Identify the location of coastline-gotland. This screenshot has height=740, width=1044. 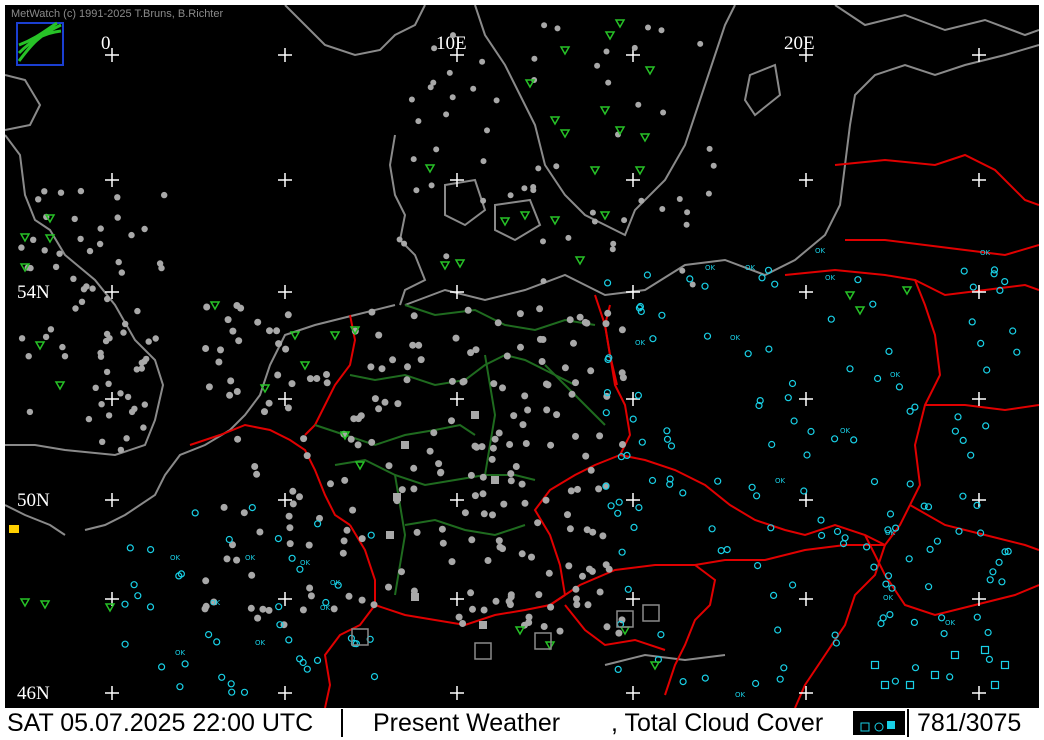
(762, 90).